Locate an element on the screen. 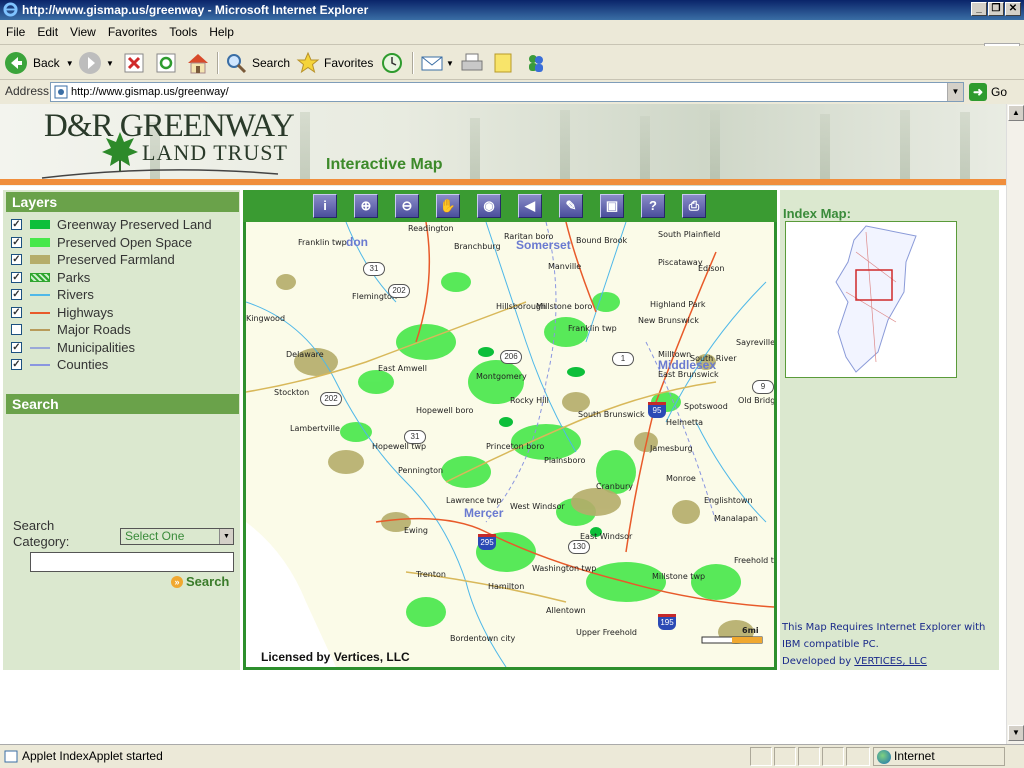  measure-tool-icon: ✎ is located at coordinates (571, 206).